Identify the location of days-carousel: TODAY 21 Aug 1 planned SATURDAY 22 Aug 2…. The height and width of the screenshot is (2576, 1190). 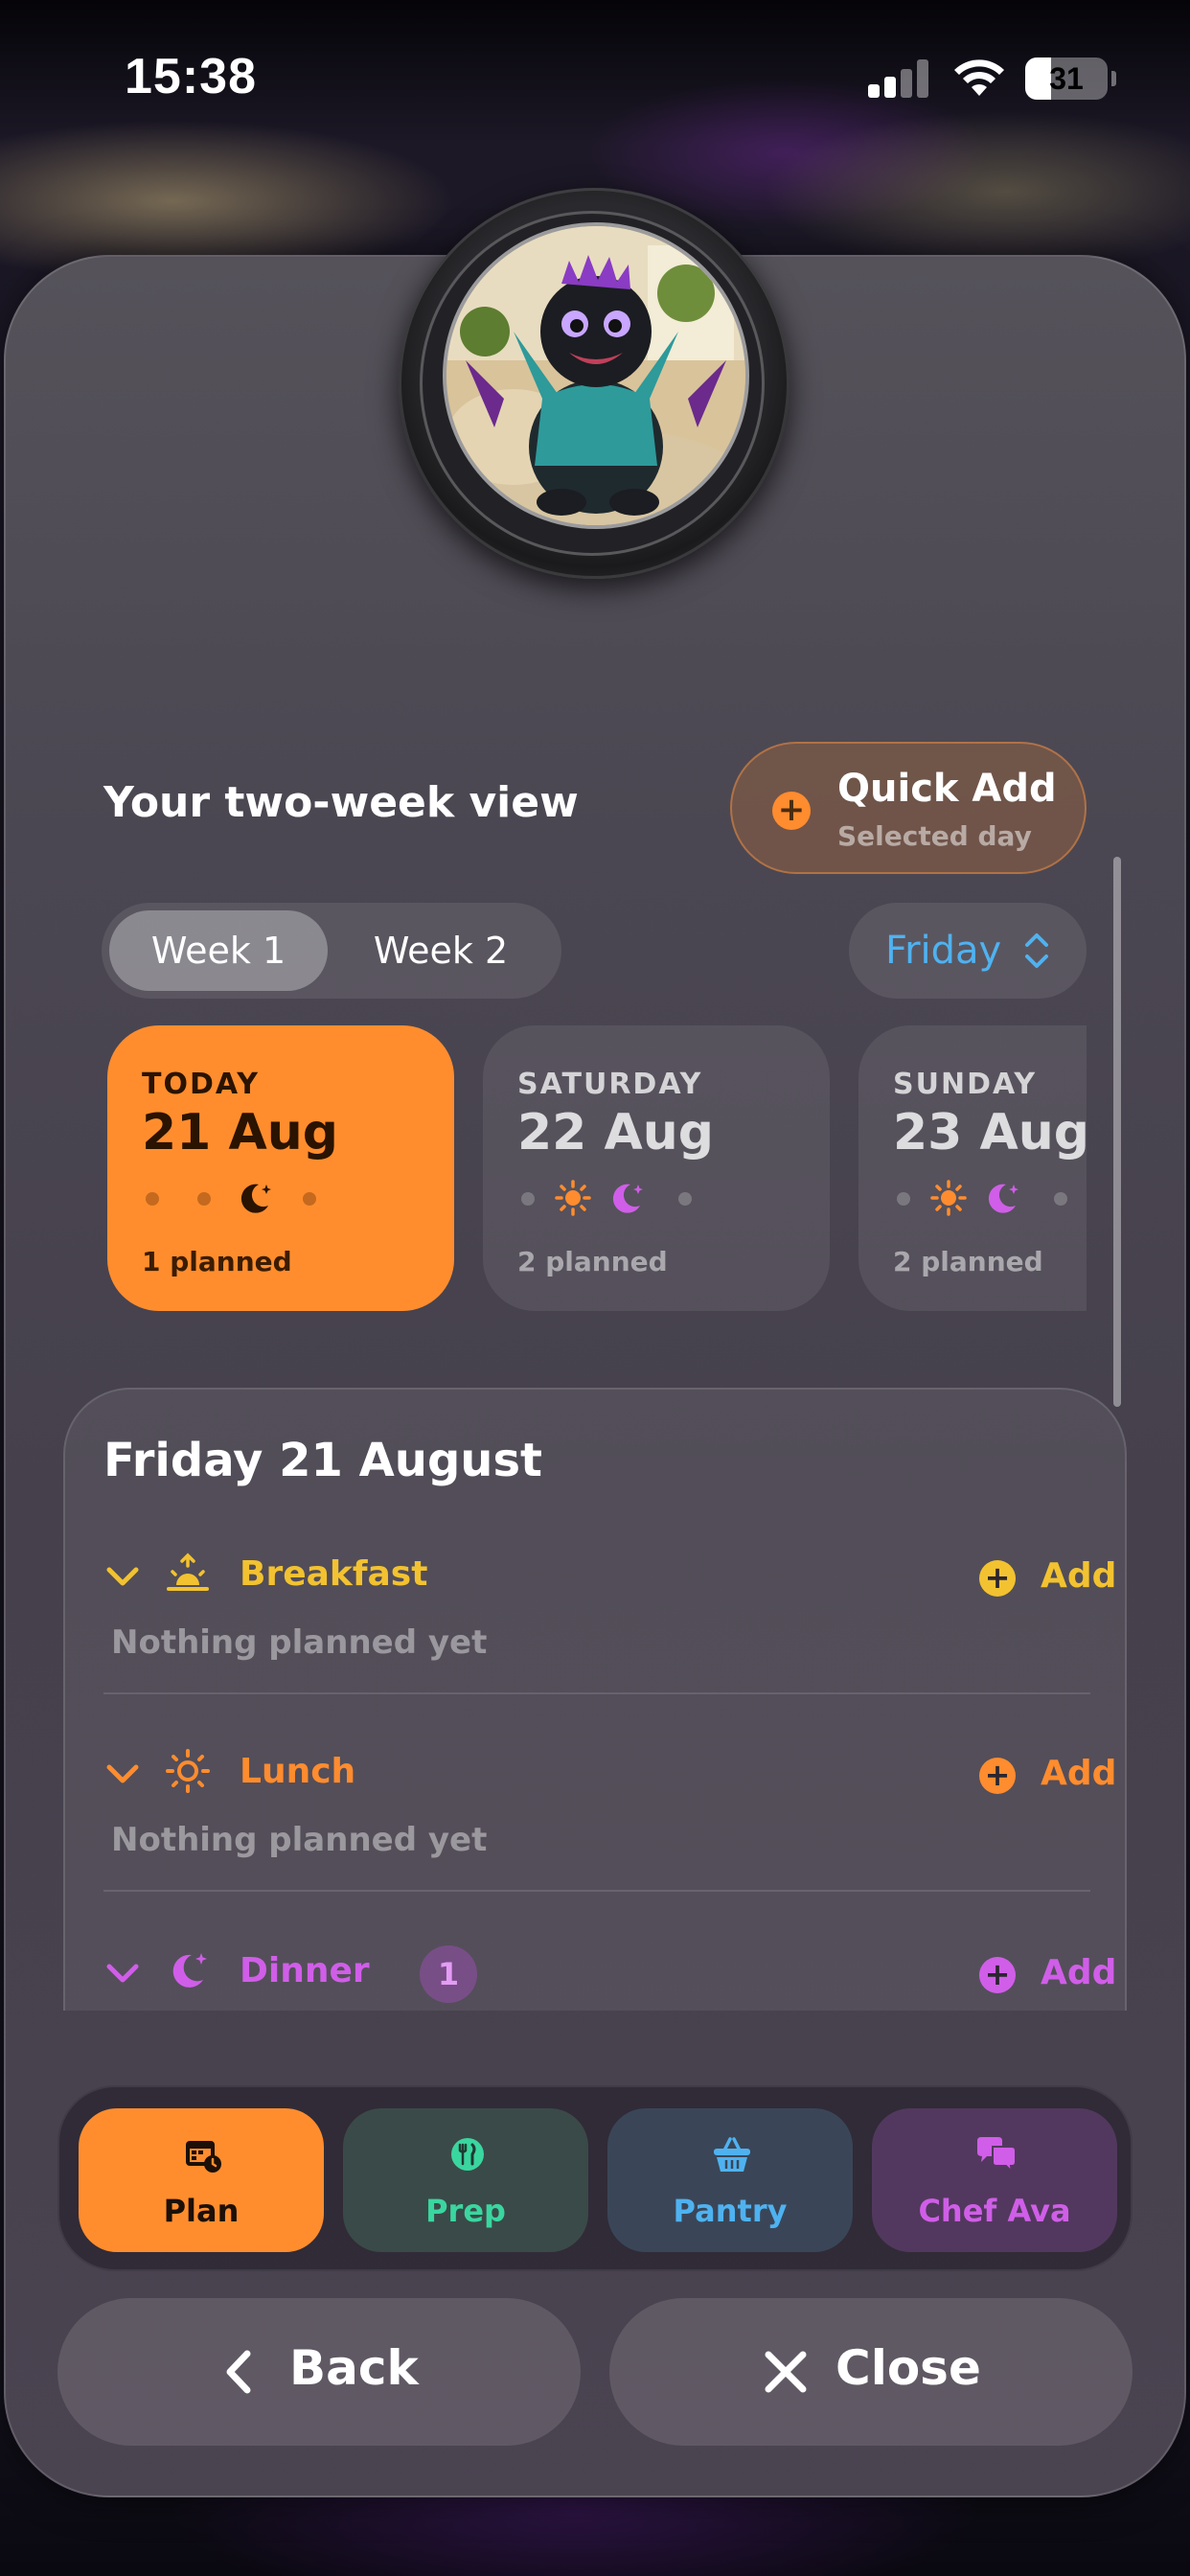
(595, 1168).